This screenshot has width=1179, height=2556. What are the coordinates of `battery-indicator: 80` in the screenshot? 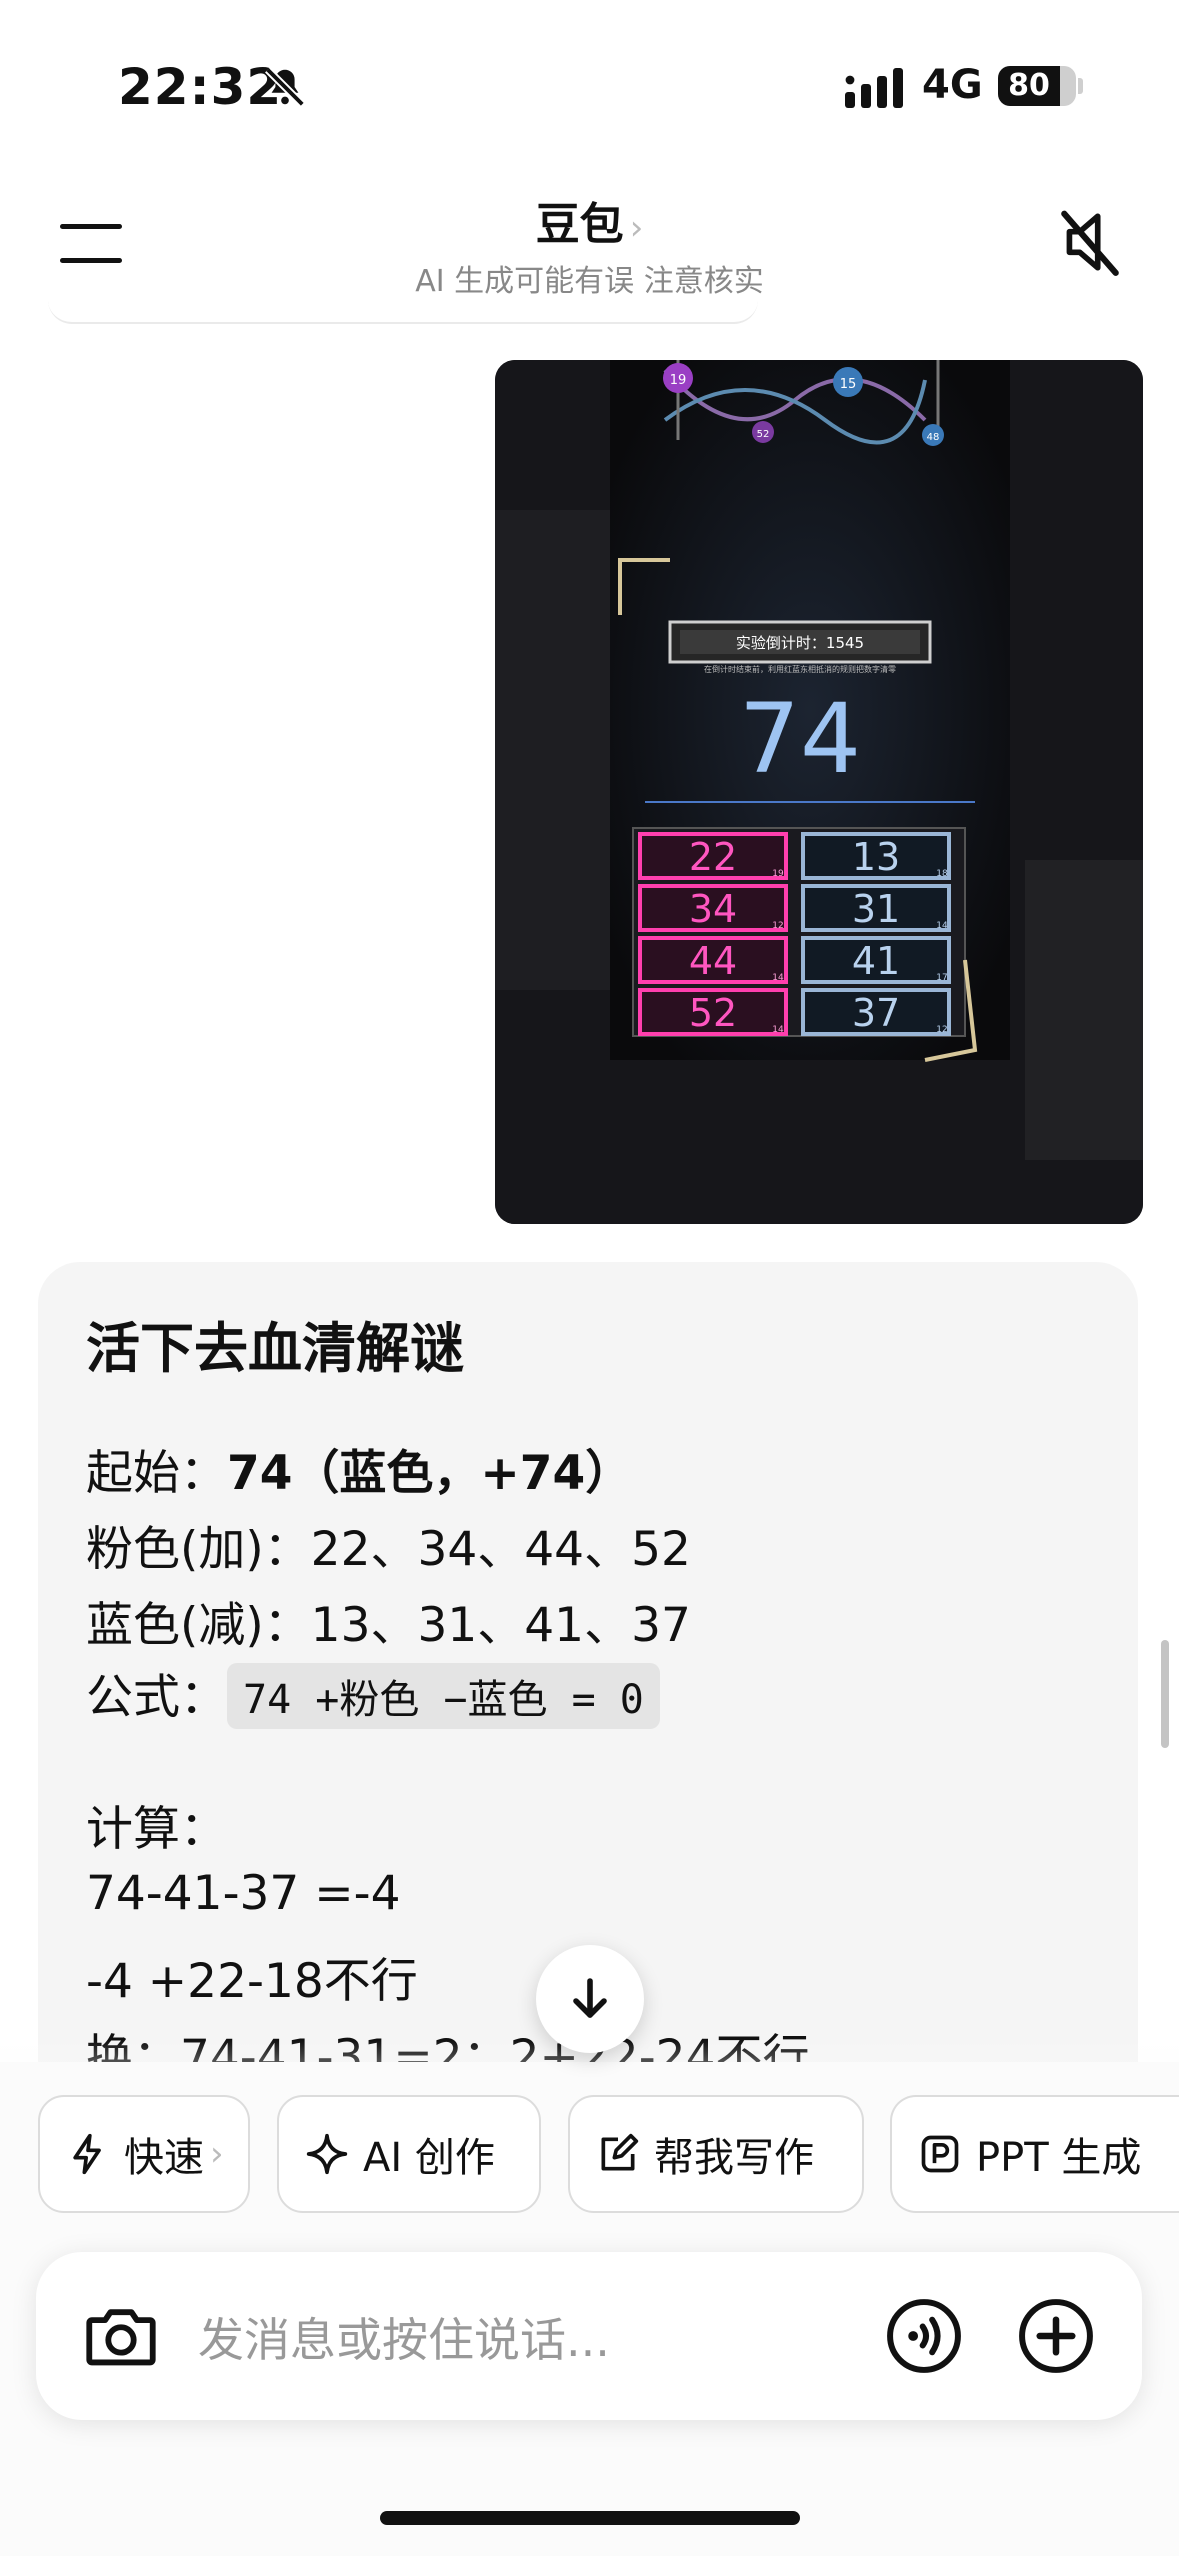 It's located at (1037, 86).